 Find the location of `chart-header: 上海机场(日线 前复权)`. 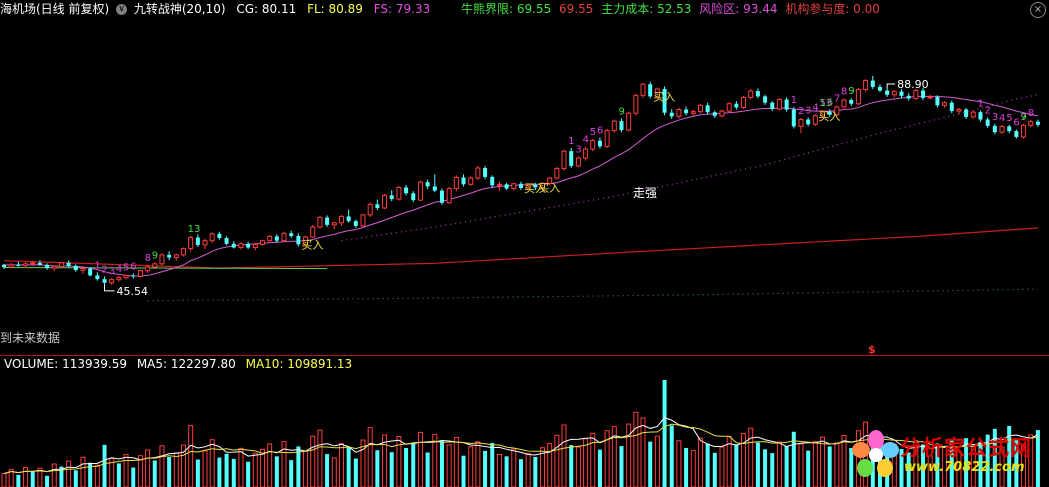

chart-header: 上海机场(日线 前复权) is located at coordinates (58, 9).